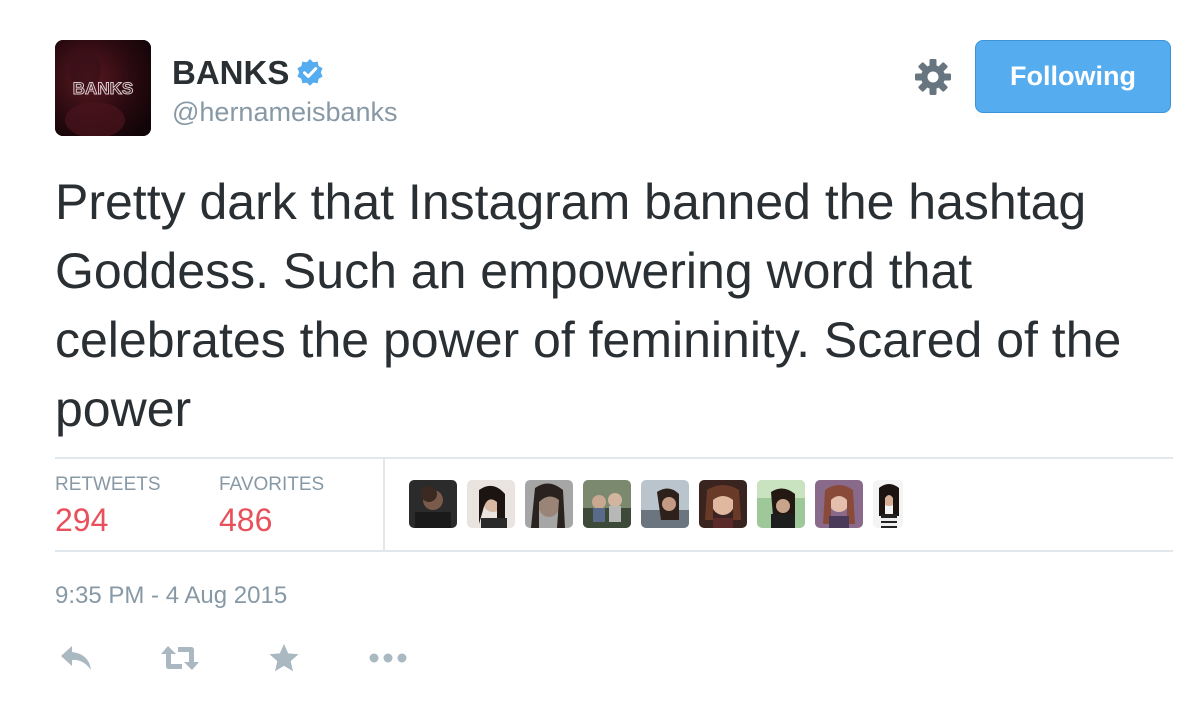 The width and height of the screenshot is (1200, 709). Describe the element at coordinates (171, 596) in the screenshot. I see `tweet-timestamp: 9:35 PM - 4 Aug 2015` at that location.